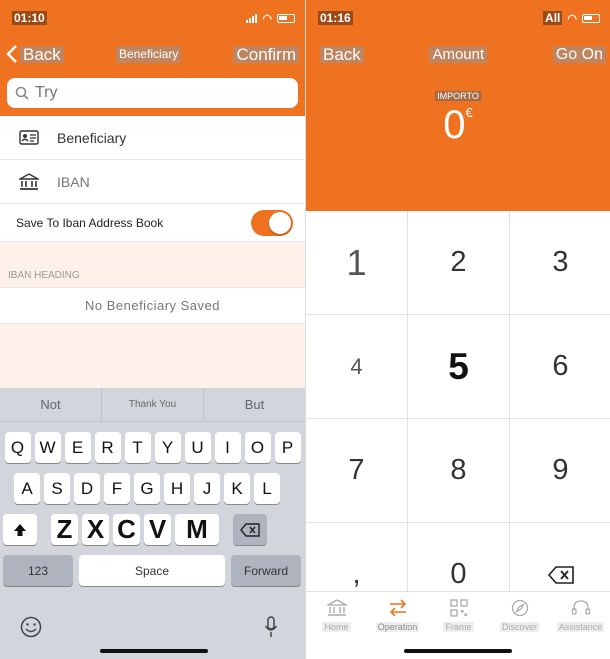 This screenshot has height=659, width=610. I want to click on save-iban-row: Save To Iban Address Book, so click(152, 223).